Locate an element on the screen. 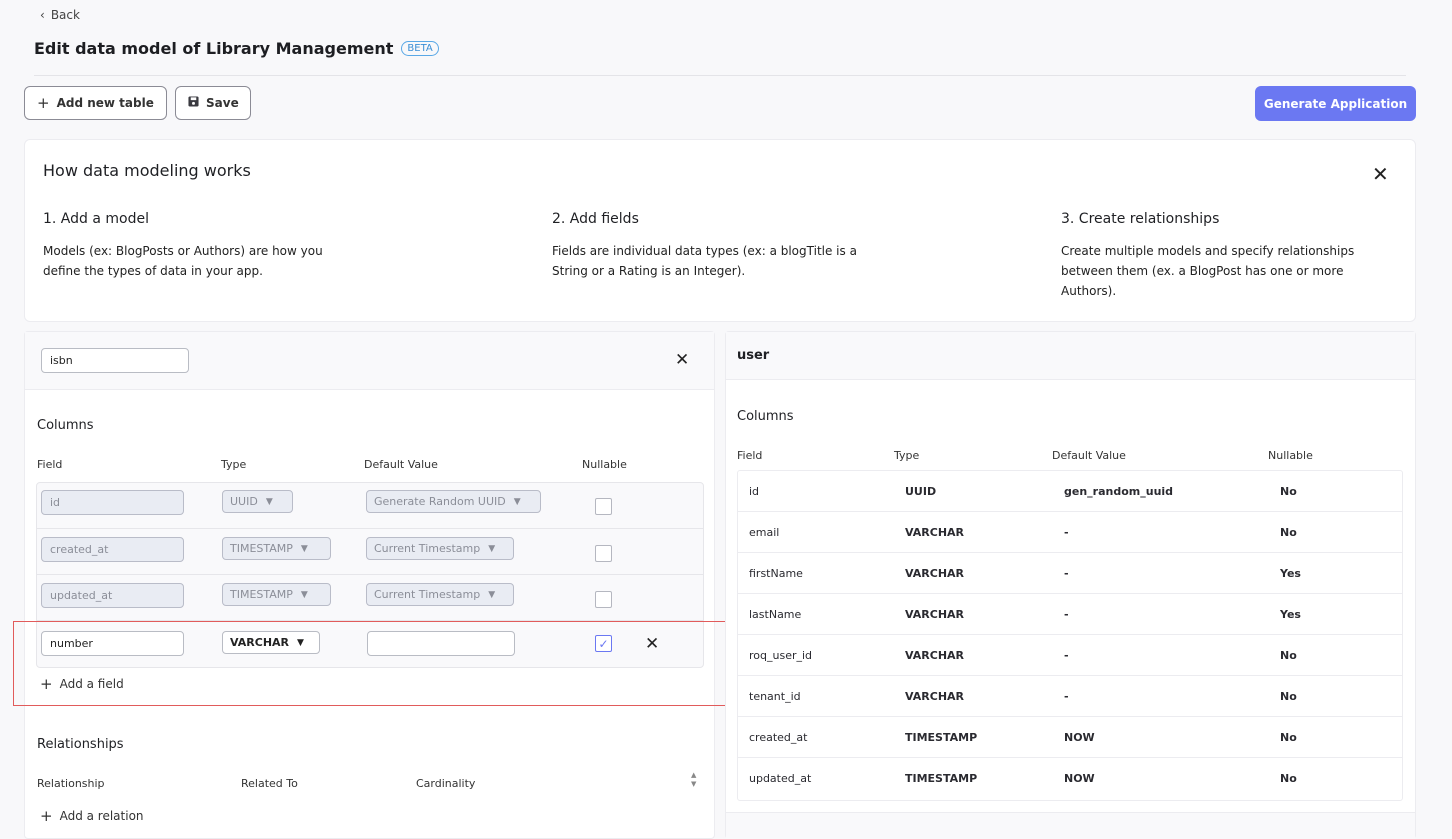 The height and width of the screenshot is (839, 1452). field-name-input: created_at is located at coordinates (112, 549).